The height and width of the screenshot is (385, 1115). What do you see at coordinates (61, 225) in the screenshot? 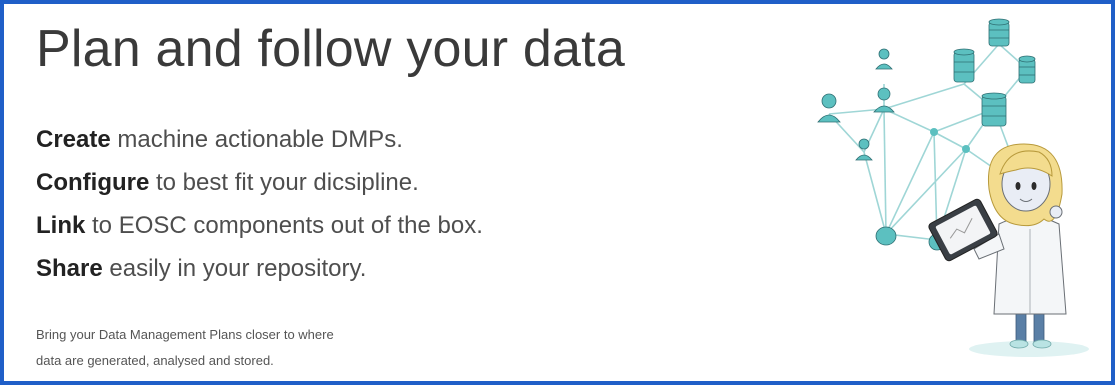
I see `feature-keyword: Link` at bounding box center [61, 225].